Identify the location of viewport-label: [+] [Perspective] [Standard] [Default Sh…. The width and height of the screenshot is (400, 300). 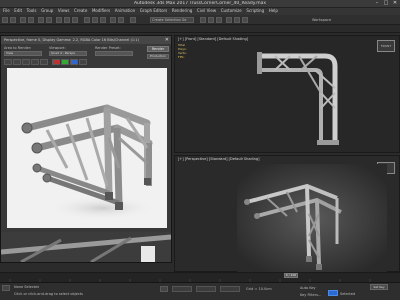
(219, 159).